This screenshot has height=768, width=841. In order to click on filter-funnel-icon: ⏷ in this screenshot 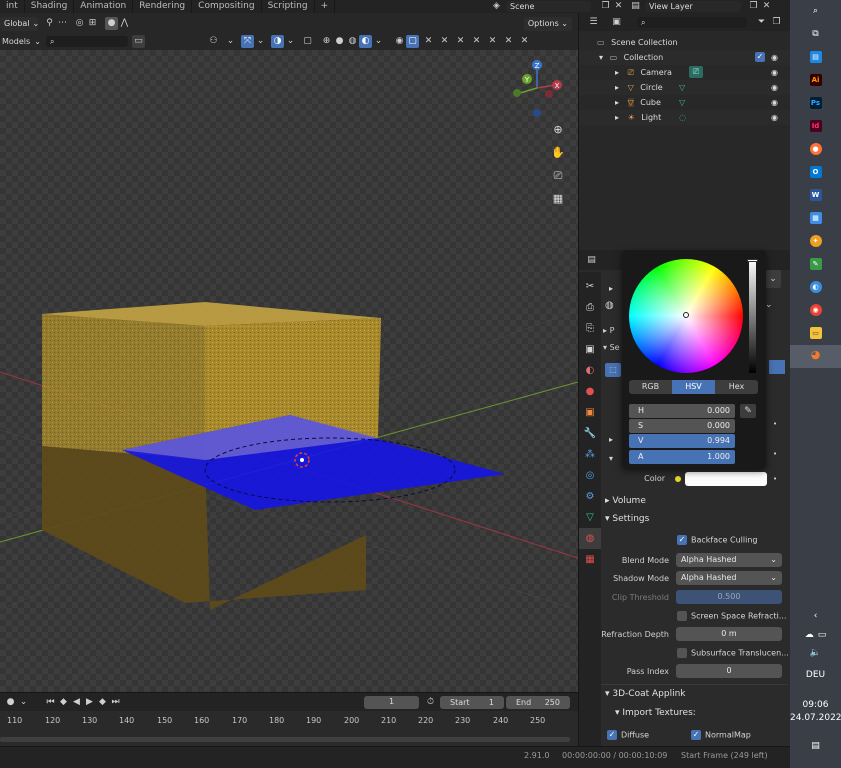, I will do `click(761, 22)`.